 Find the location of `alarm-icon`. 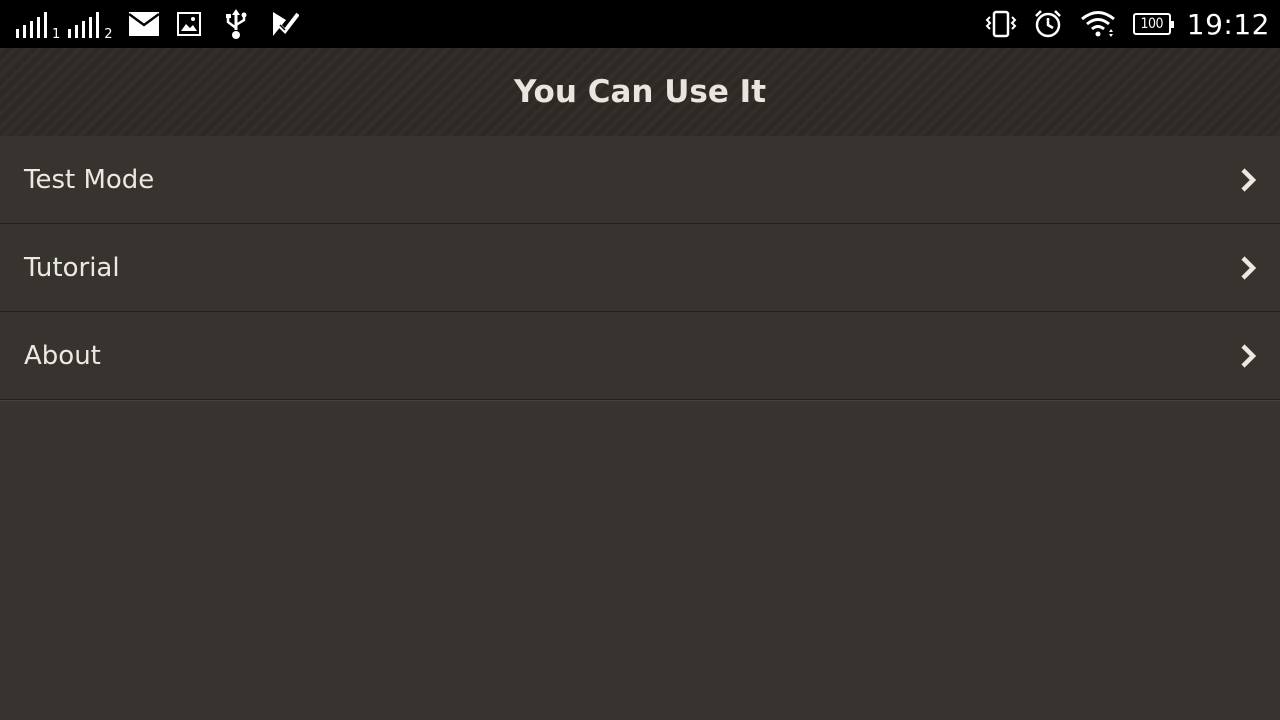

alarm-icon is located at coordinates (1048, 24).